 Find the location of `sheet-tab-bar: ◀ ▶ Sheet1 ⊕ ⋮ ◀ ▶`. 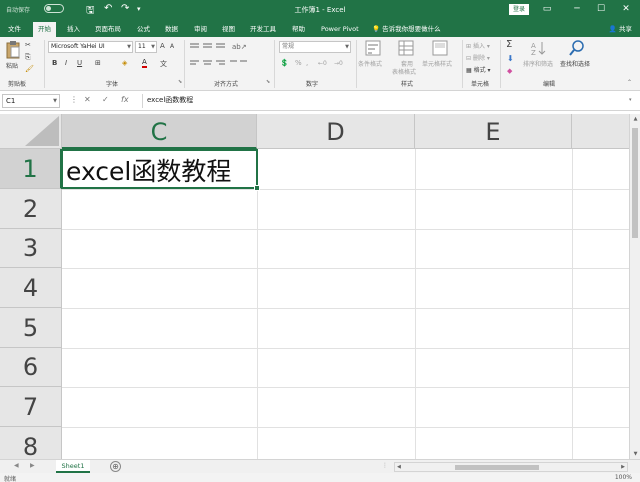

sheet-tab-bar: ◀ ▶ Sheet1 ⊕ ⋮ ◀ ▶ is located at coordinates (320, 466).